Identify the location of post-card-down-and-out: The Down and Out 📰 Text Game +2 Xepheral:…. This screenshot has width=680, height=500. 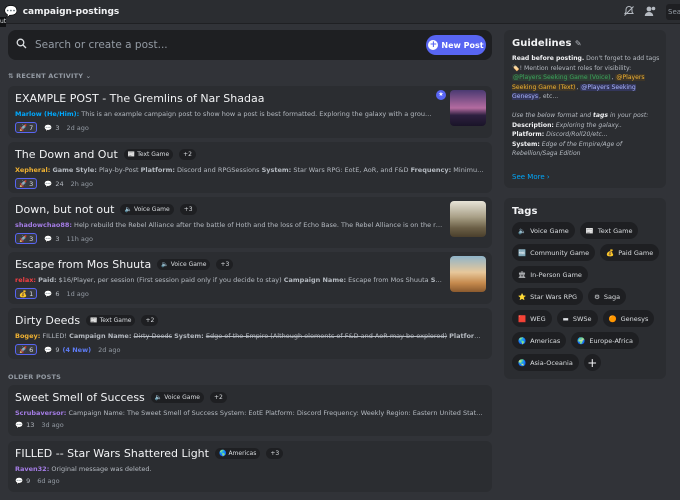
(250, 167).